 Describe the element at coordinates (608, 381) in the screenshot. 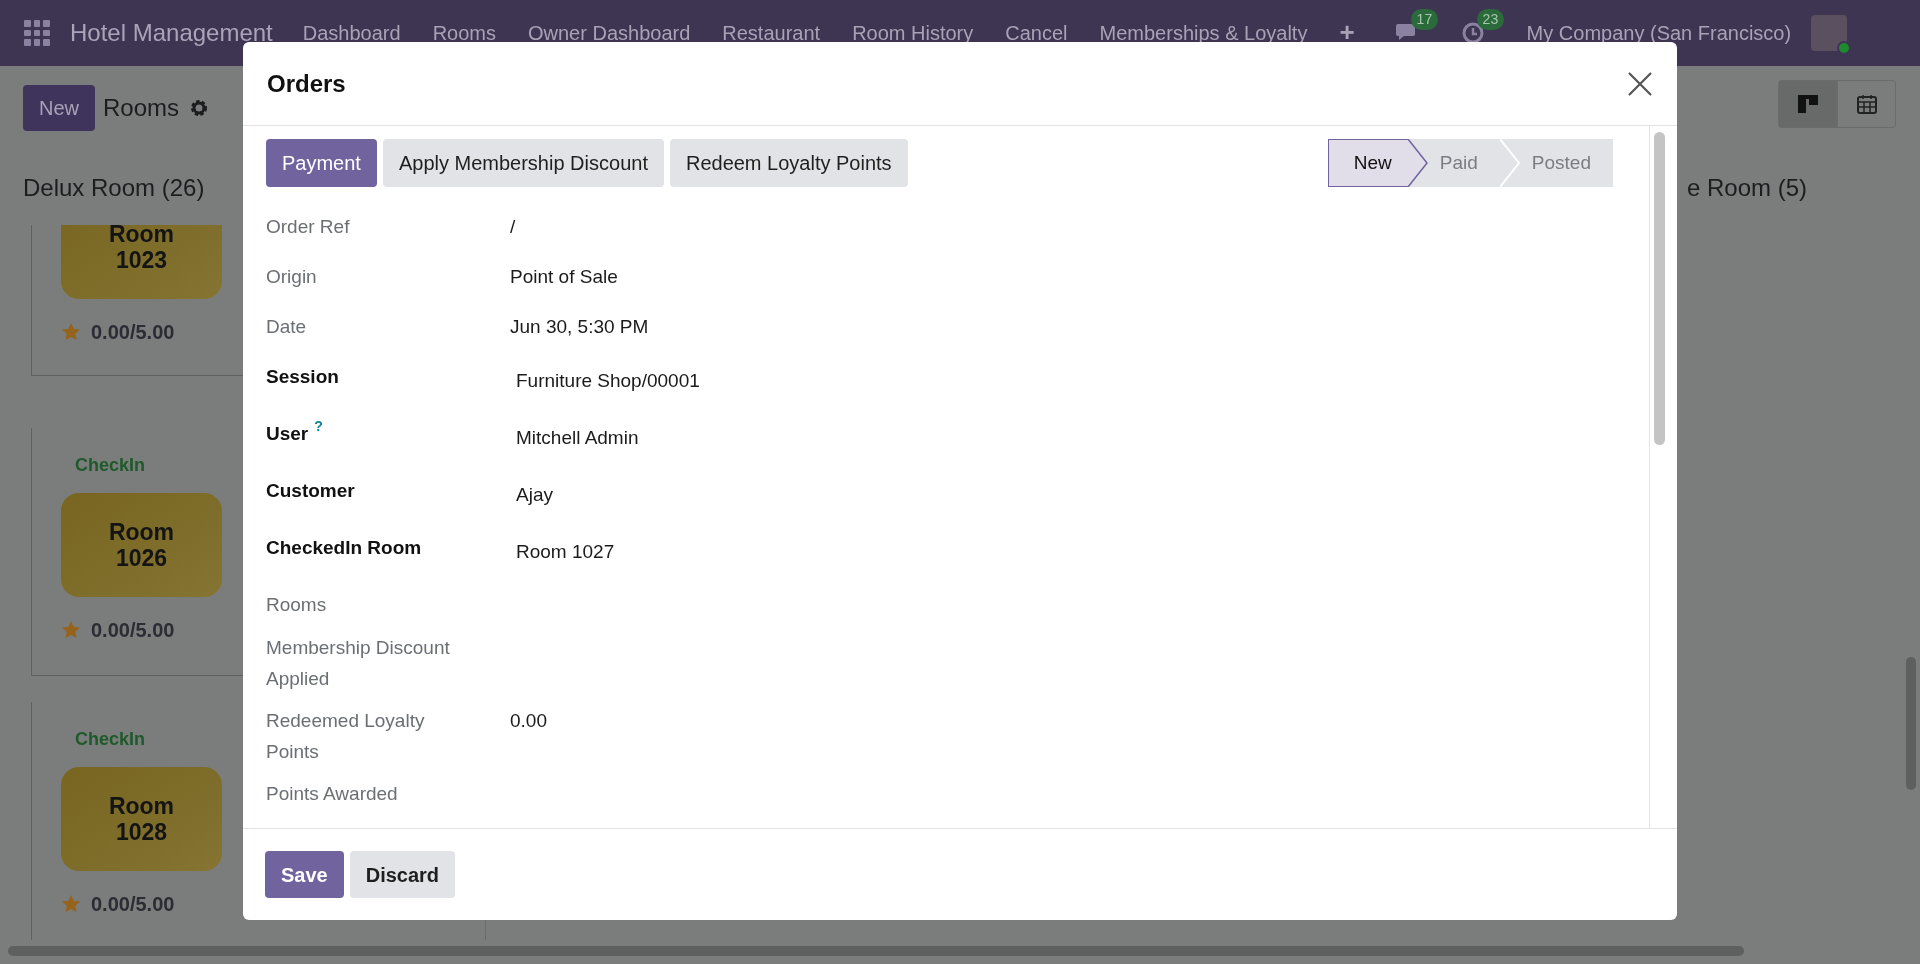

I see `field-value: Furniture Shop/00001` at that location.